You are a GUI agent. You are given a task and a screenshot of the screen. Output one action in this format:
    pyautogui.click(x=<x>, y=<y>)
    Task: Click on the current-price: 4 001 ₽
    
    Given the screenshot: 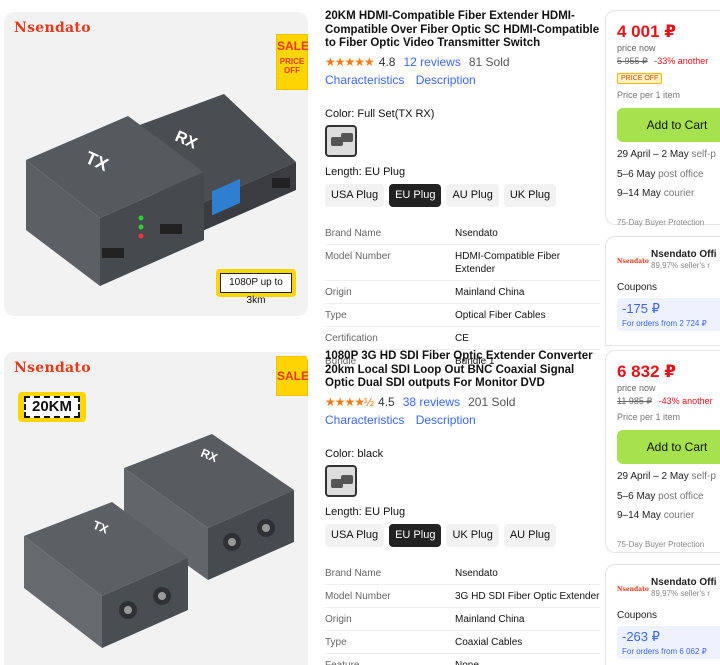 What is the action you would take?
    pyautogui.click(x=647, y=31)
    